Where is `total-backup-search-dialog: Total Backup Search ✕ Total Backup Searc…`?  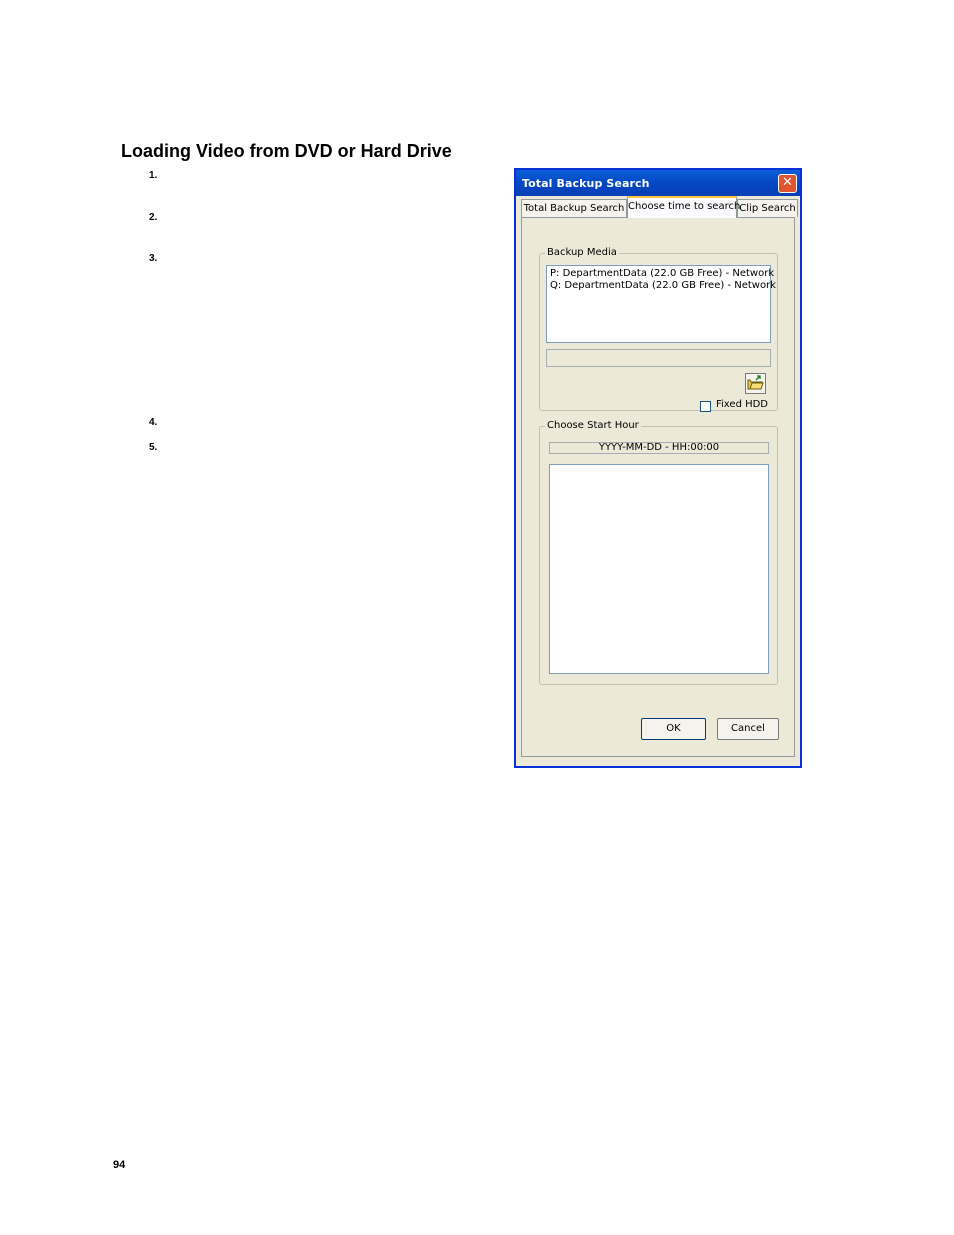
total-backup-search-dialog: Total Backup Search ✕ Total Backup Searc… is located at coordinates (658, 468).